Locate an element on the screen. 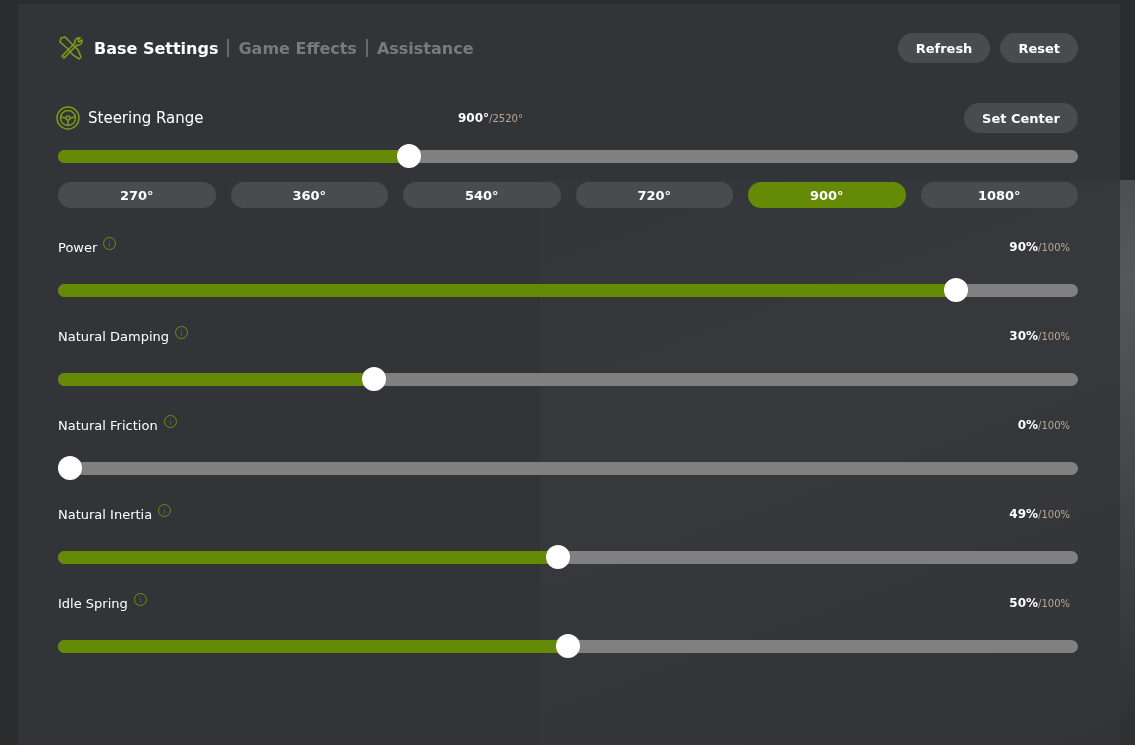  tools-icon is located at coordinates (71, 48).